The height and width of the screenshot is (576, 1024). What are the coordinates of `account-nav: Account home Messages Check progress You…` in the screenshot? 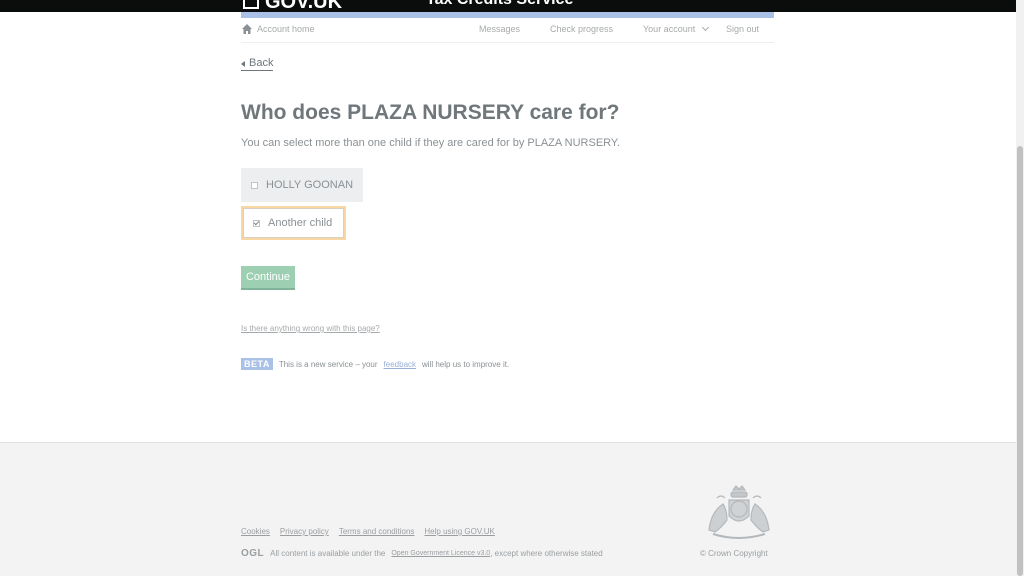 It's located at (507, 30).